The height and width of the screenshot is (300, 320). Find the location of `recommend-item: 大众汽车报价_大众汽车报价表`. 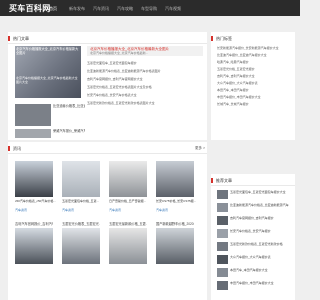

recommend-item: 大众汽车报价_大众汽车报价表 is located at coordinates (253, 259).